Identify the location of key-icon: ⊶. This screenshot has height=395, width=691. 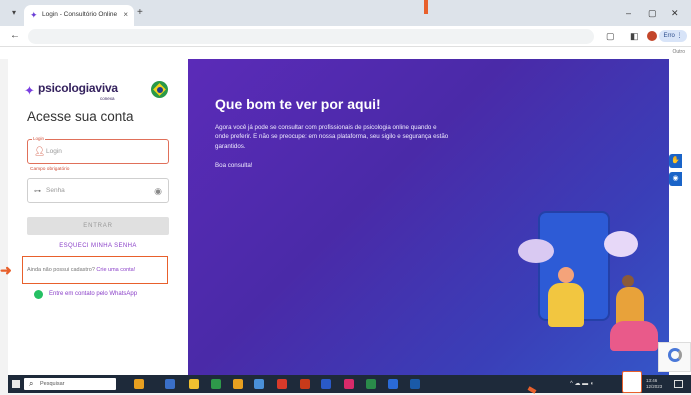
(37, 191).